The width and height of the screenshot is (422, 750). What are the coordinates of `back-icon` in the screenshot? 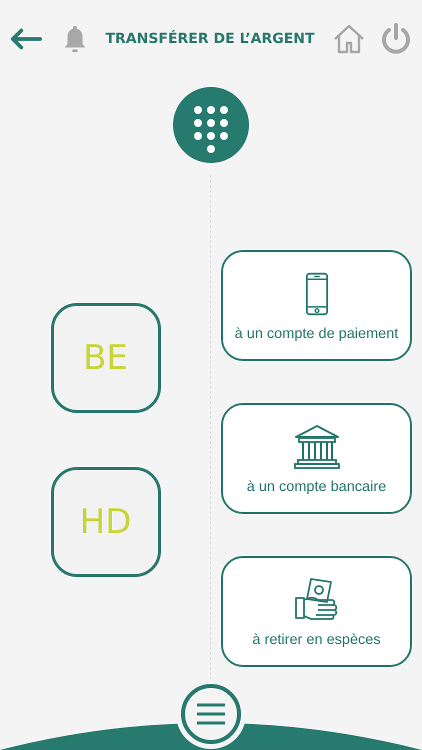 It's located at (26, 39).